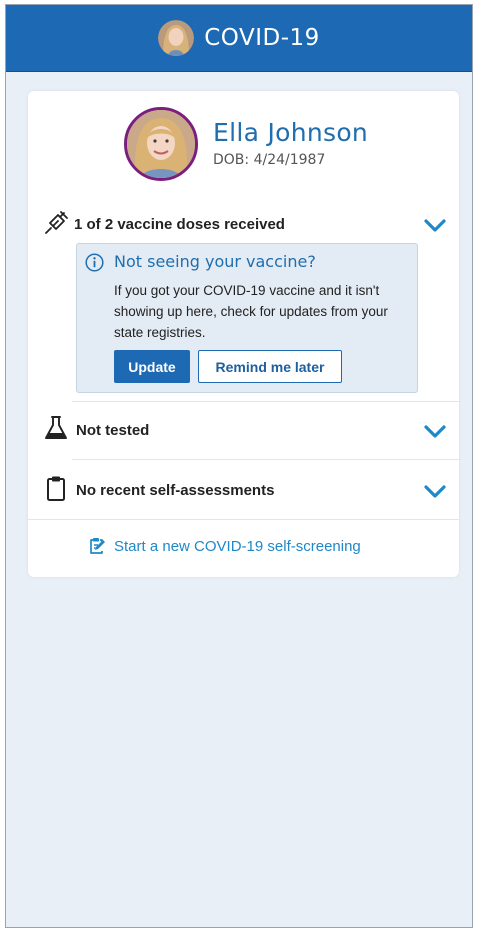 The height and width of the screenshot is (932, 477). I want to click on syringe-icon, so click(56, 223).